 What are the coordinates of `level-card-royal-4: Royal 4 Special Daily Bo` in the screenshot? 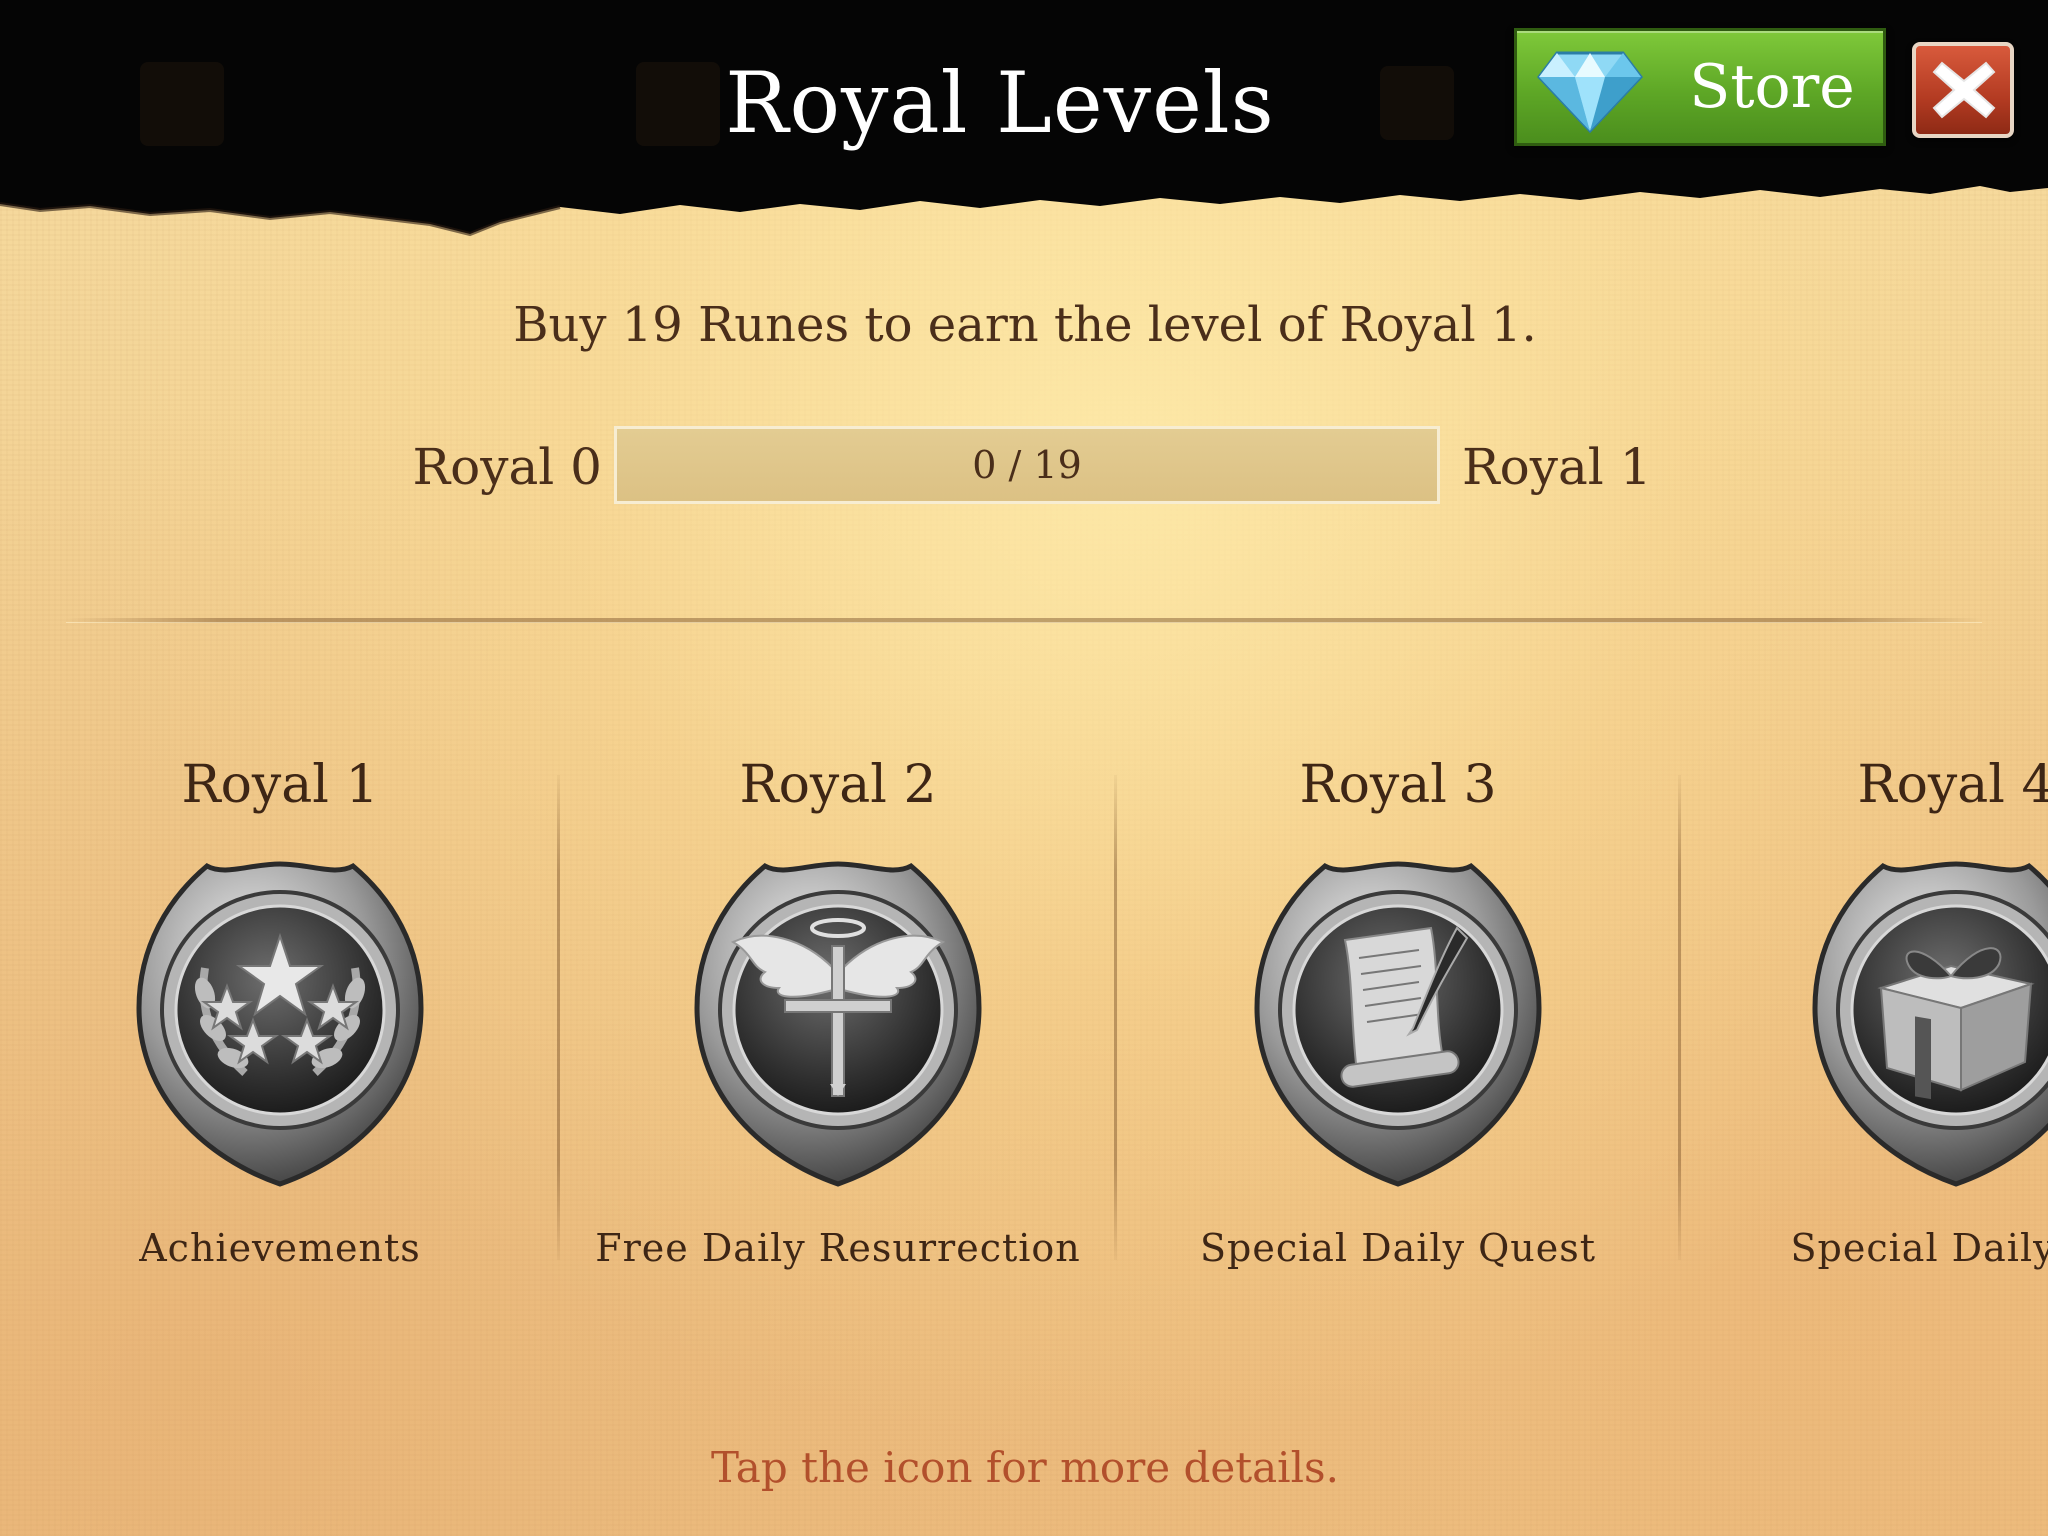 It's located at (1862, 1020).